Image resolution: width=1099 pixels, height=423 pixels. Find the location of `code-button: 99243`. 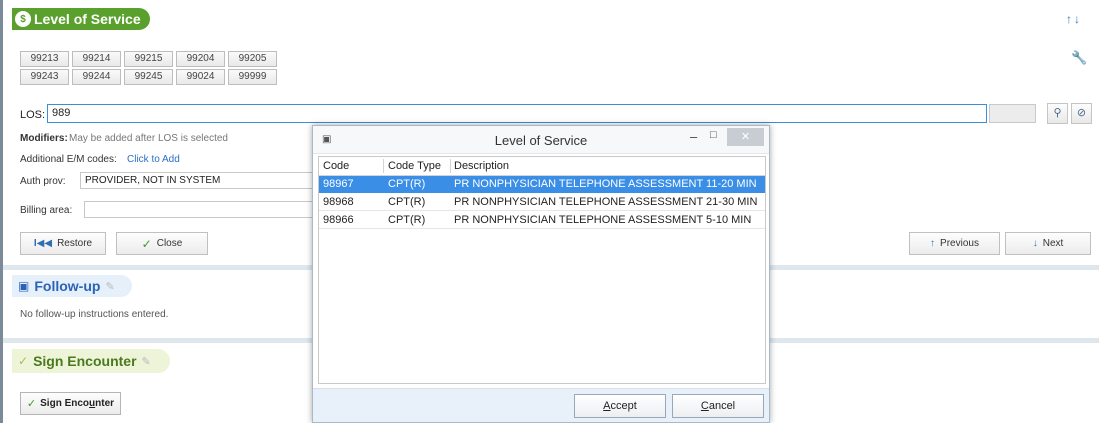

code-button: 99243 is located at coordinates (44, 77).